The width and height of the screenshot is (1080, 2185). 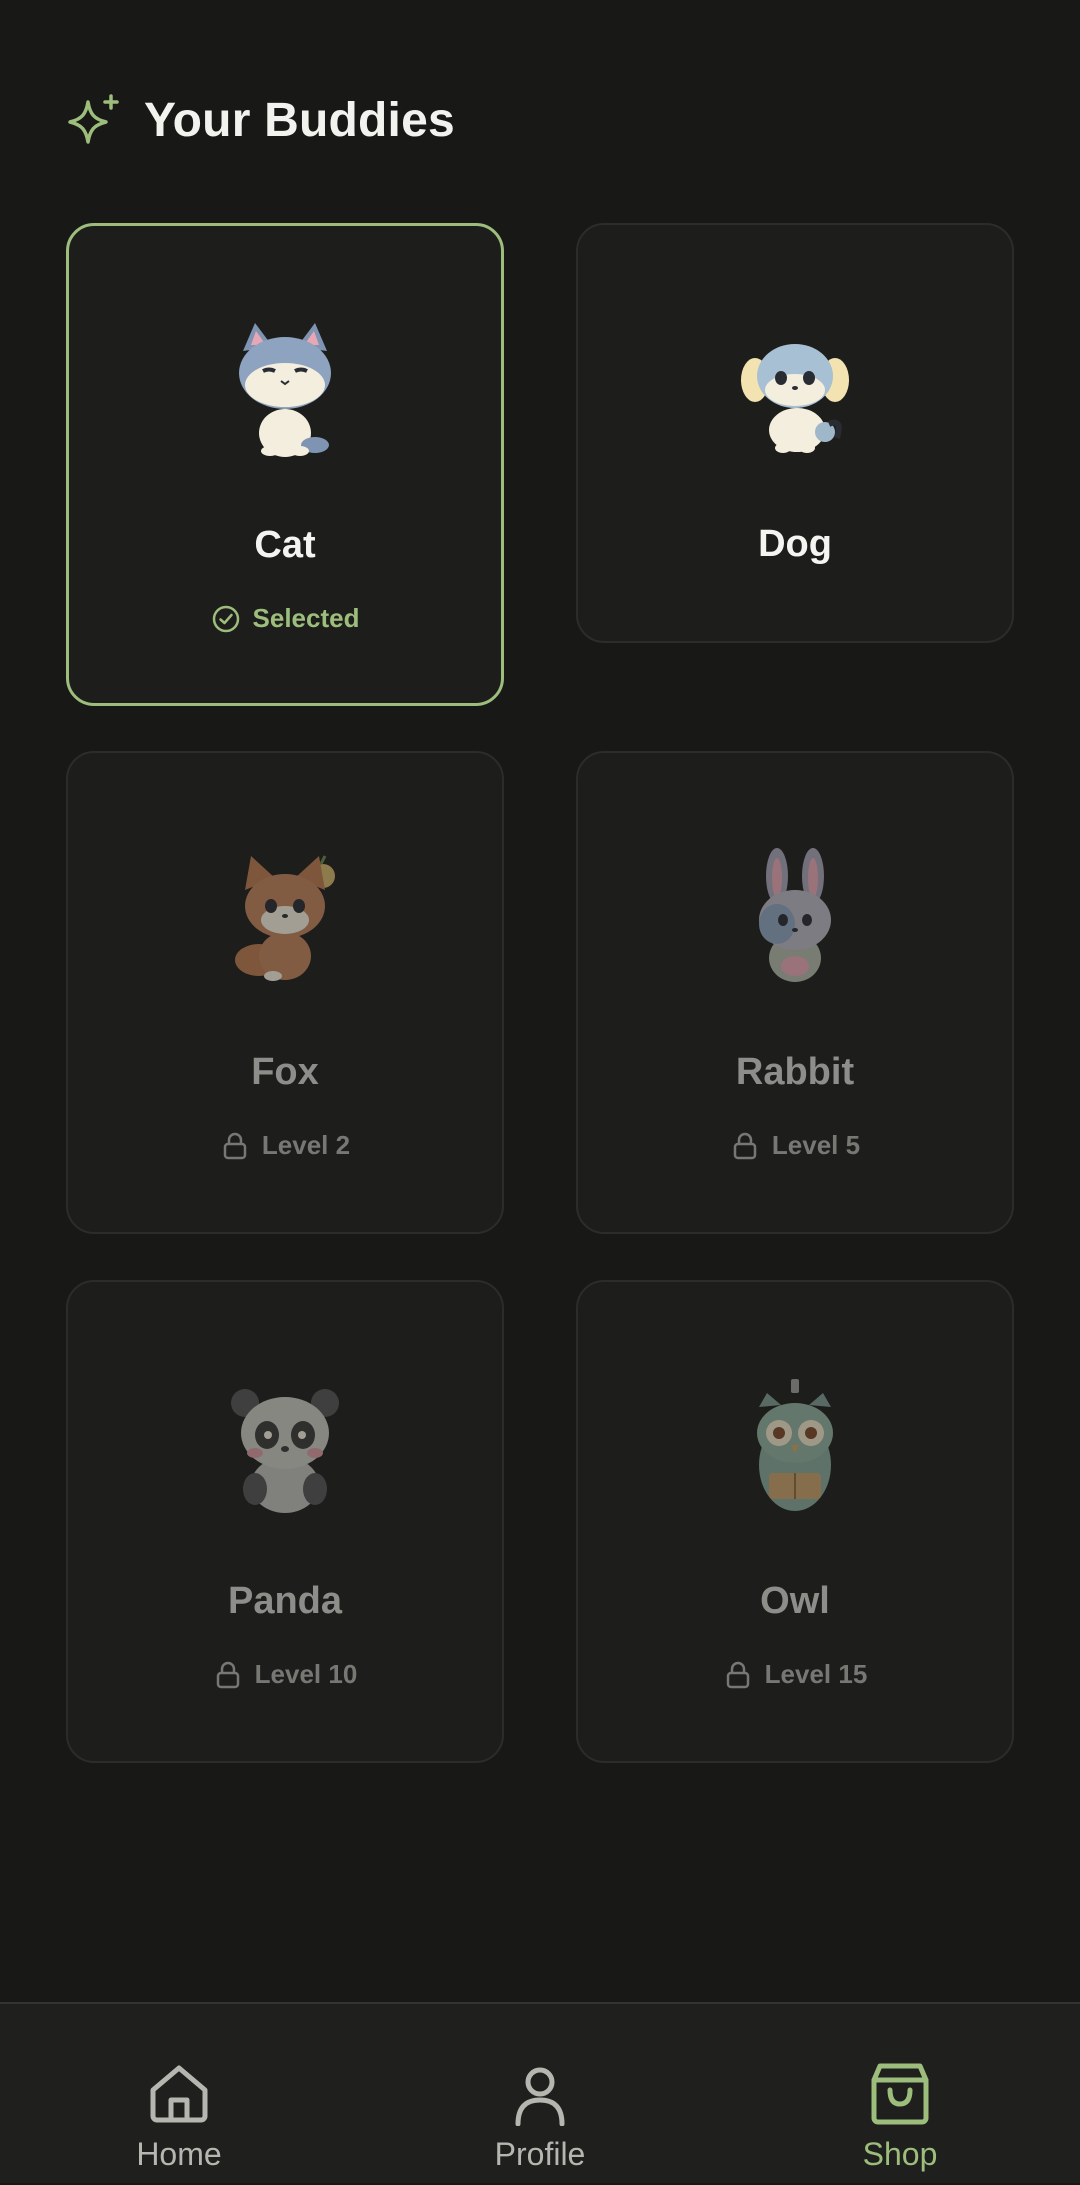 I want to click on locked-badge: Level 15, so click(x=795, y=1674).